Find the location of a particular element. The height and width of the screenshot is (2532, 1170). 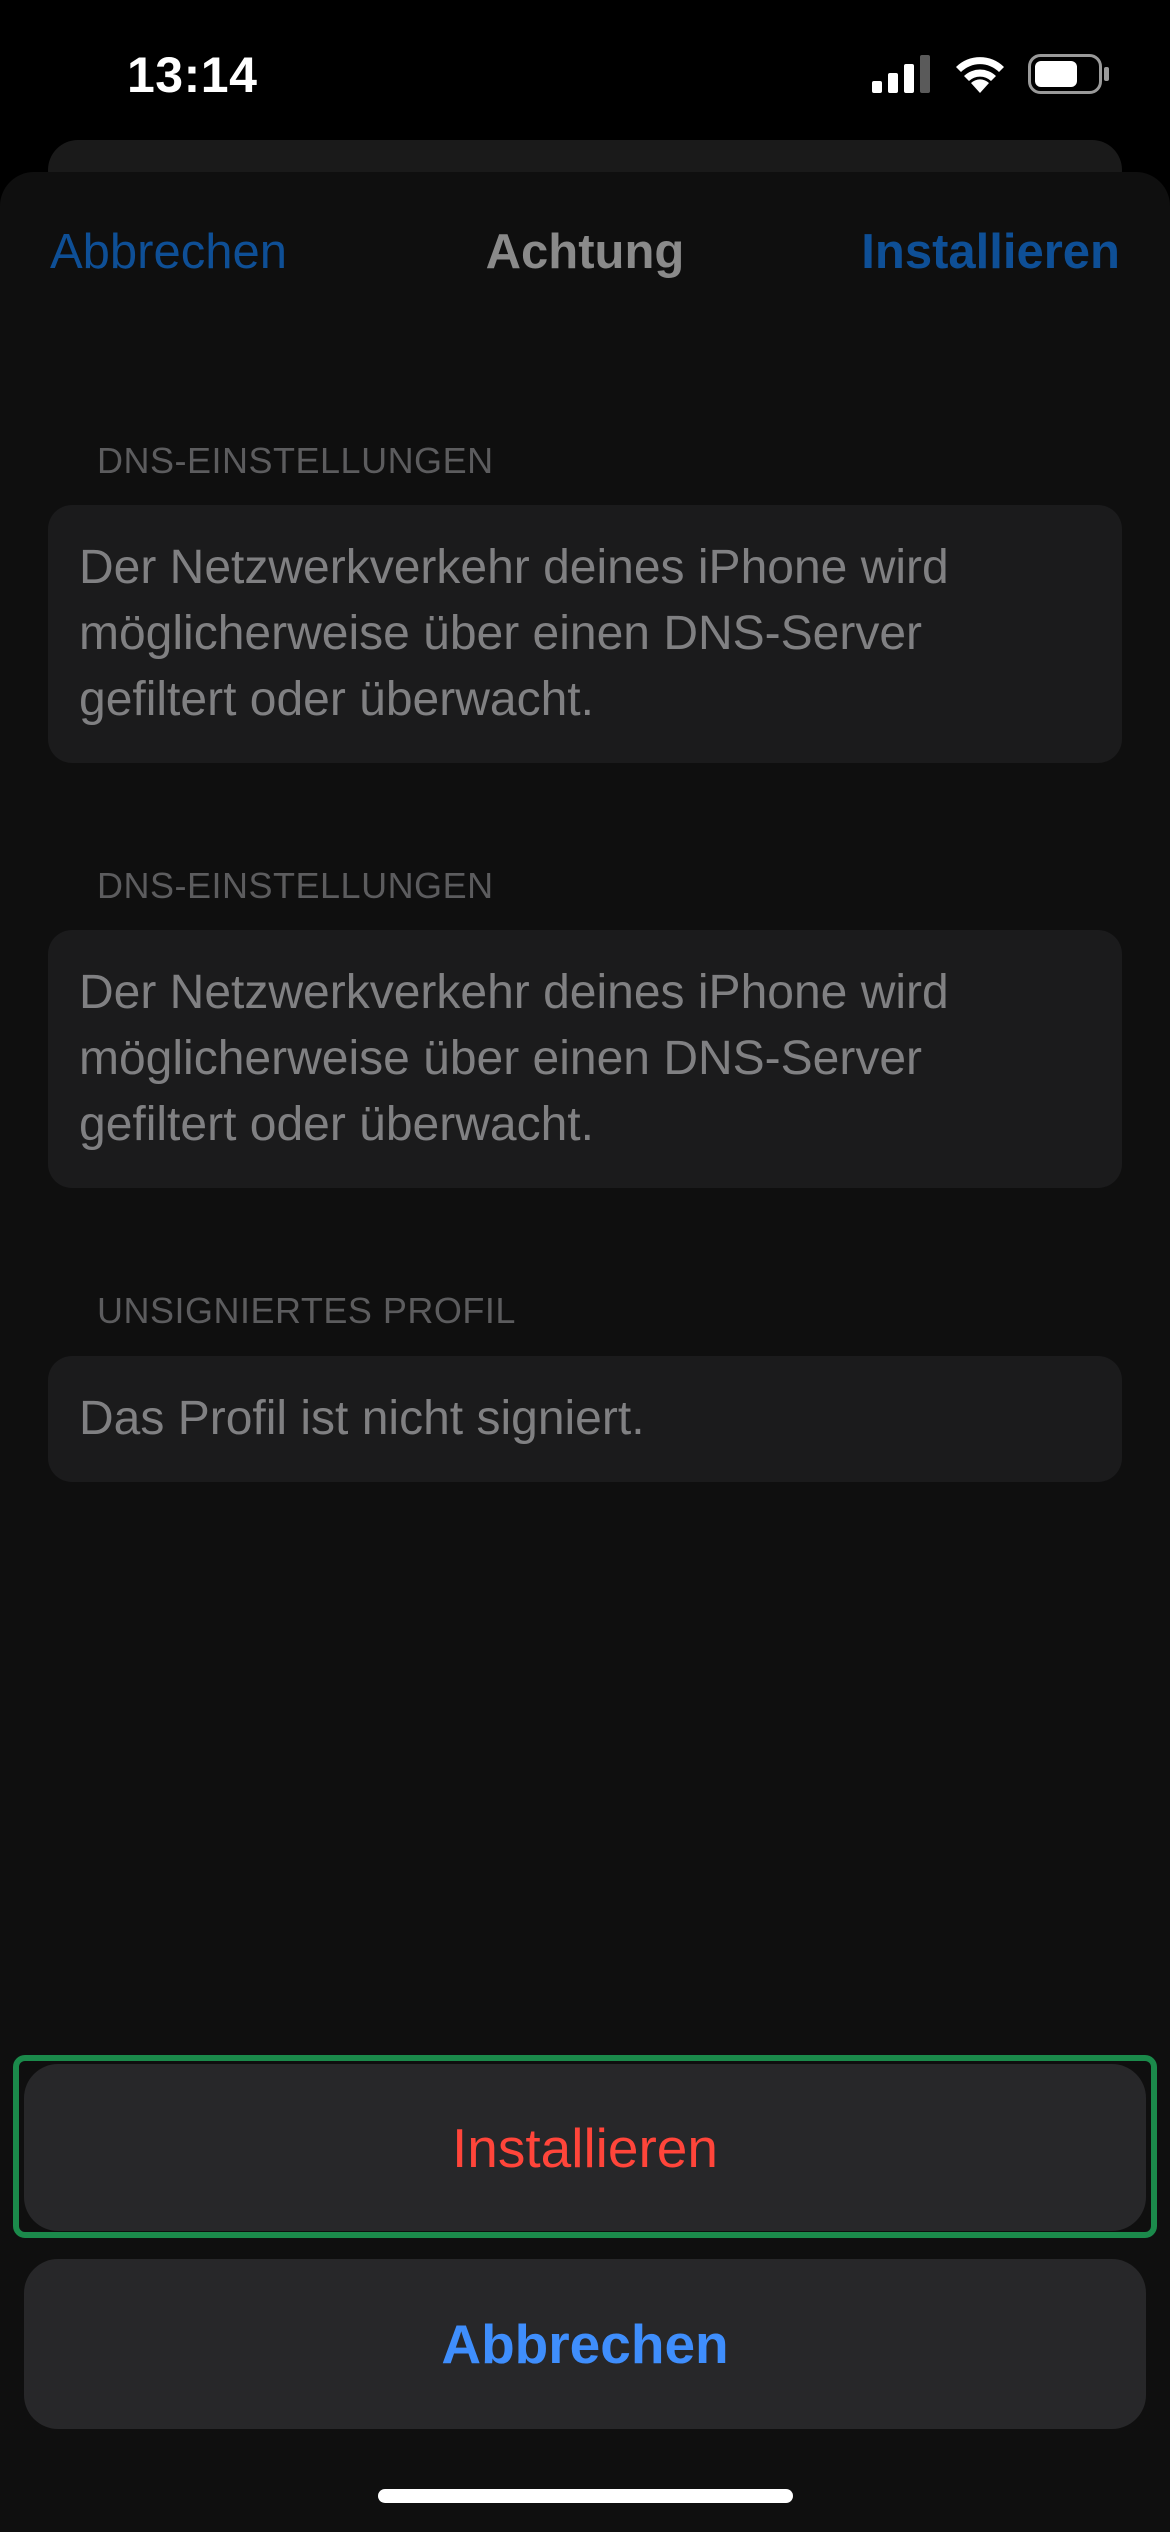

cancel-button: Abbrechen is located at coordinates (585, 2344).